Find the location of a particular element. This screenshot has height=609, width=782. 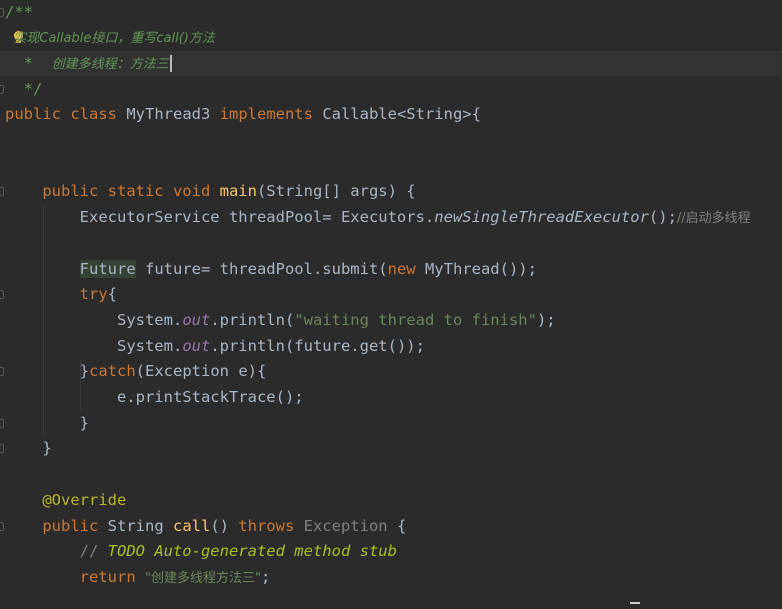

code-text: public String call() throws Exception { is located at coordinates (205, 526).